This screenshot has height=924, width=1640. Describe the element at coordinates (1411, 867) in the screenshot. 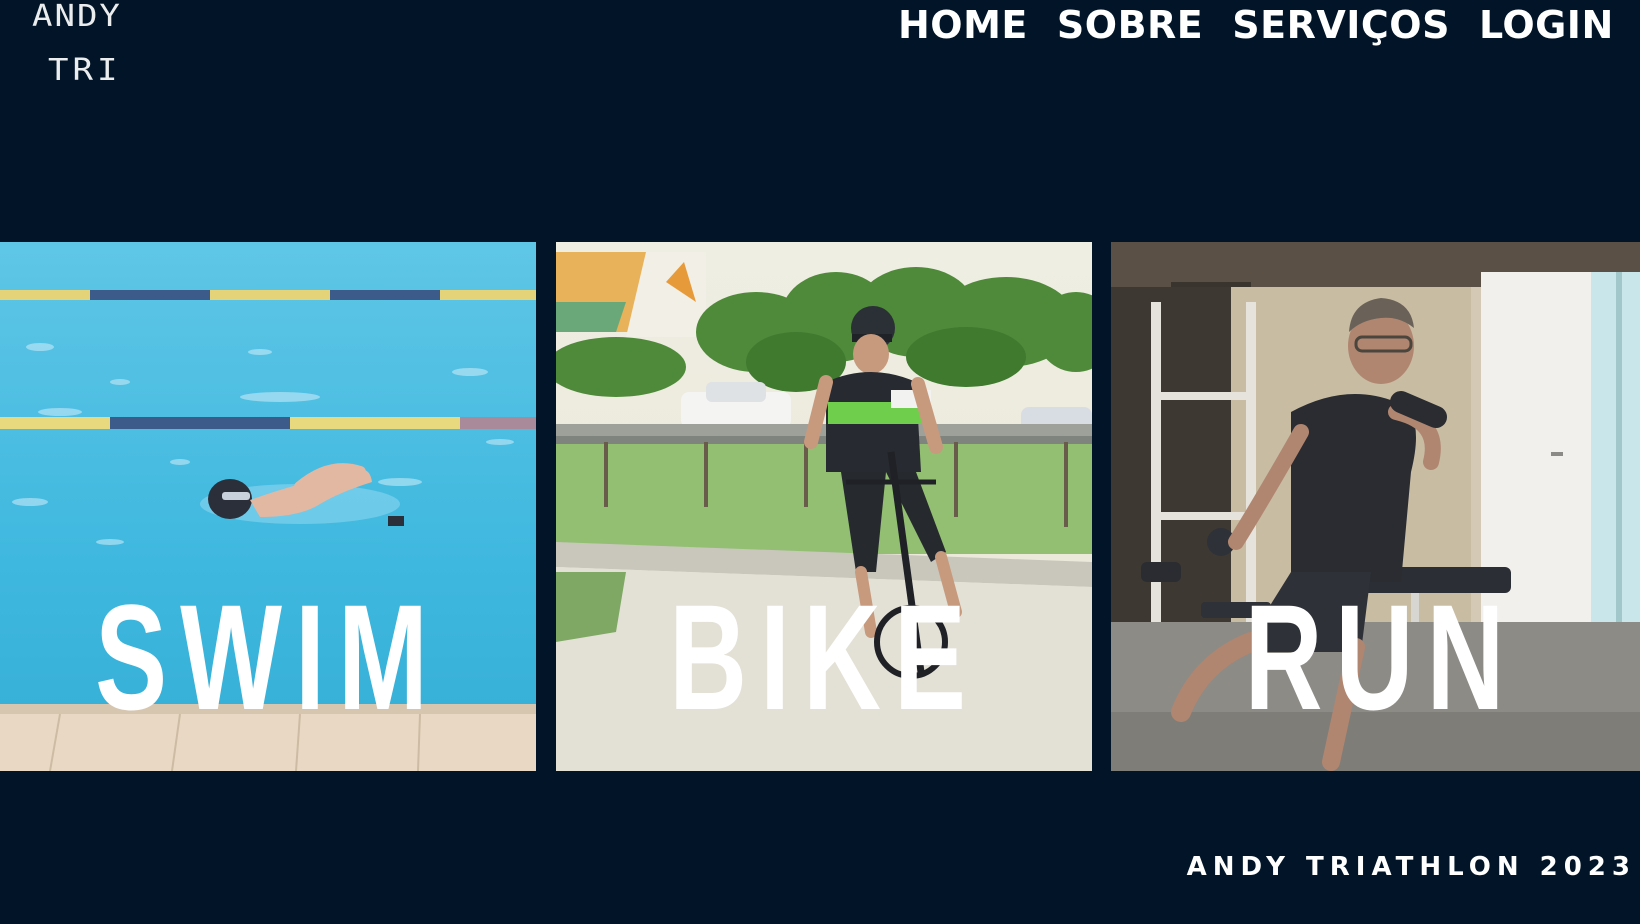

I see `footer-caption: ANDY TRIATHLON 2023` at that location.